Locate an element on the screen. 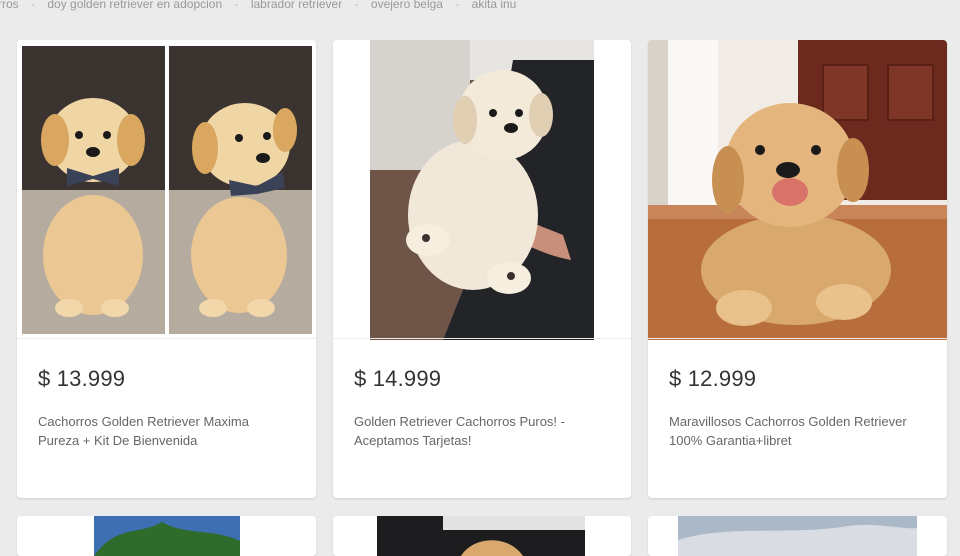  related-search-link: doy golden retriever en adopcion is located at coordinates (134, 5).